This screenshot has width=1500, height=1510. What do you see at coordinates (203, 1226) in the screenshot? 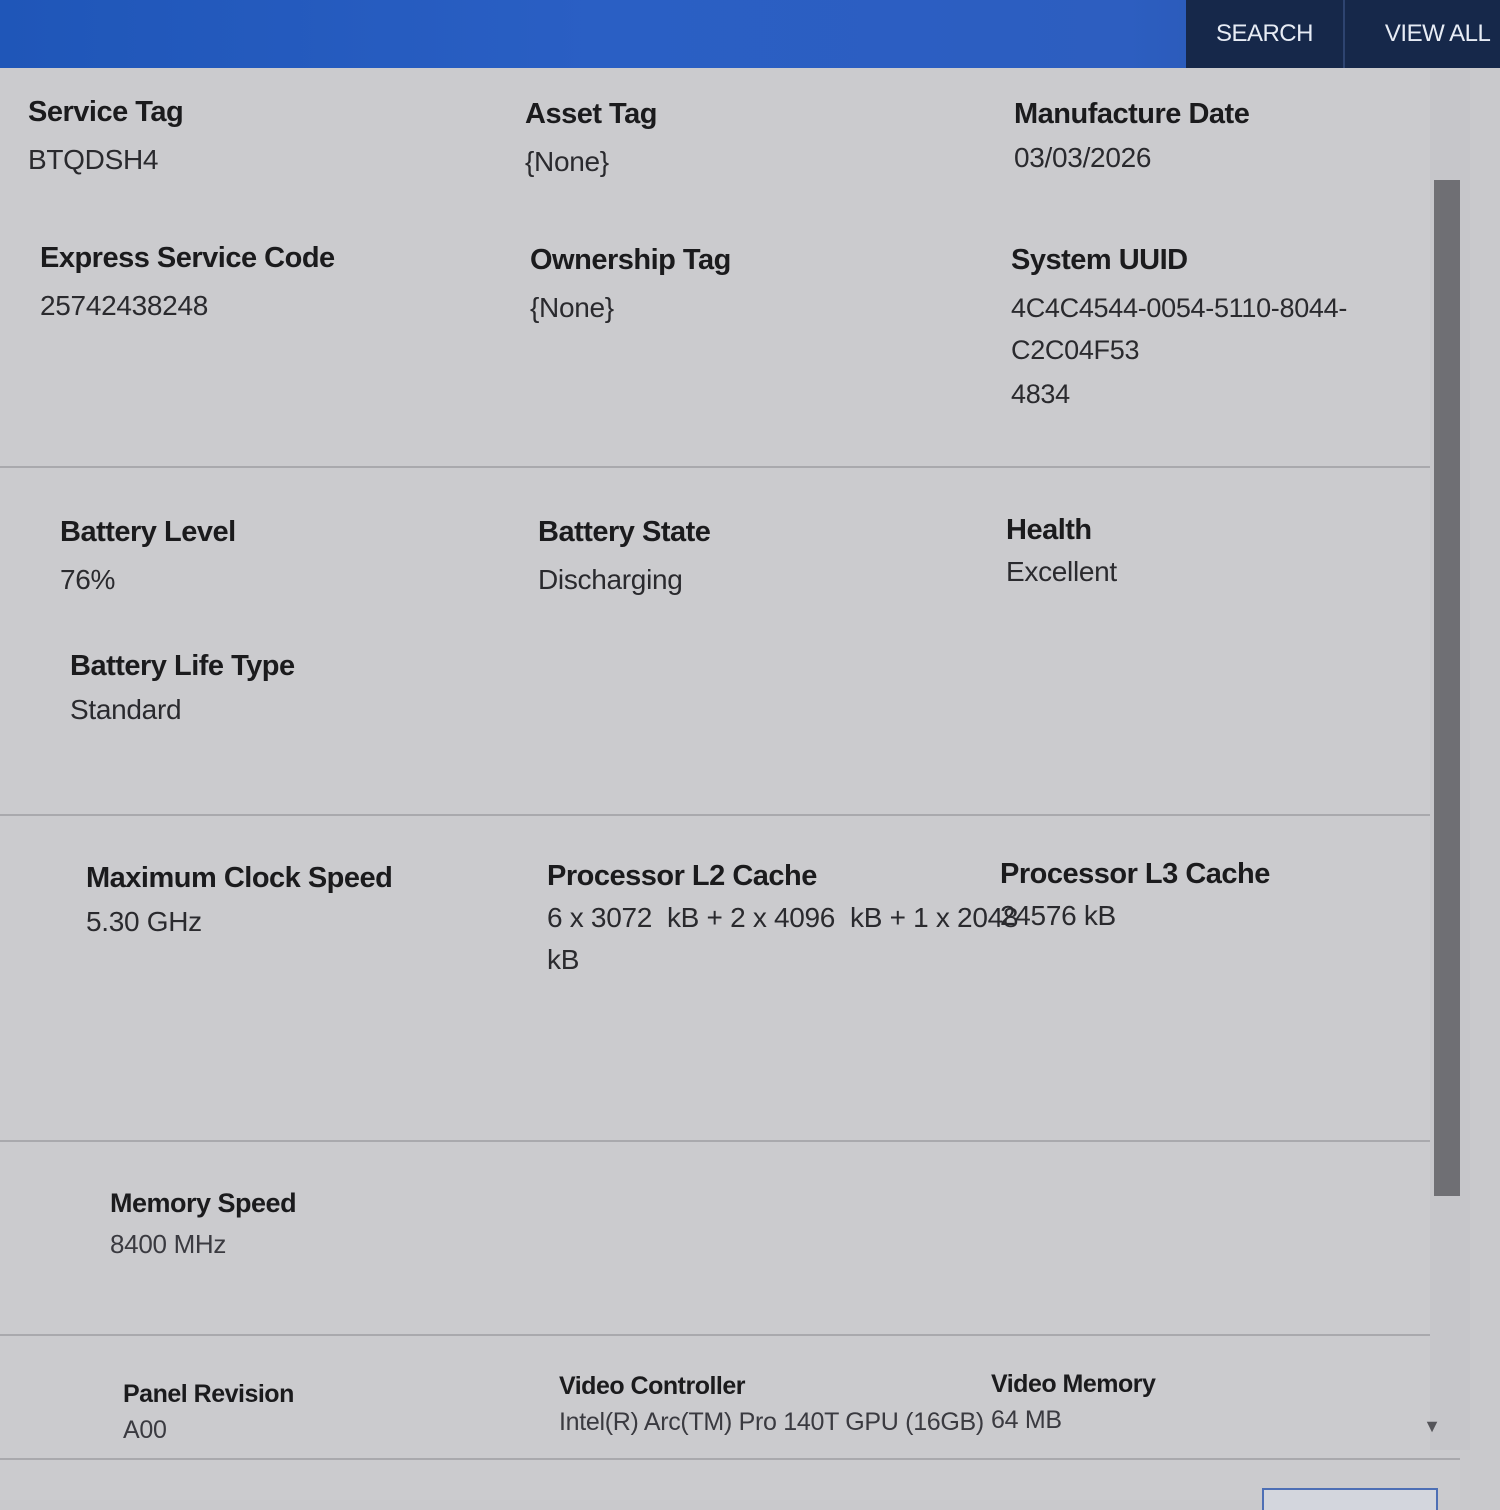
I see `memory-speed-field: Memory Speed 8400 MHz` at bounding box center [203, 1226].